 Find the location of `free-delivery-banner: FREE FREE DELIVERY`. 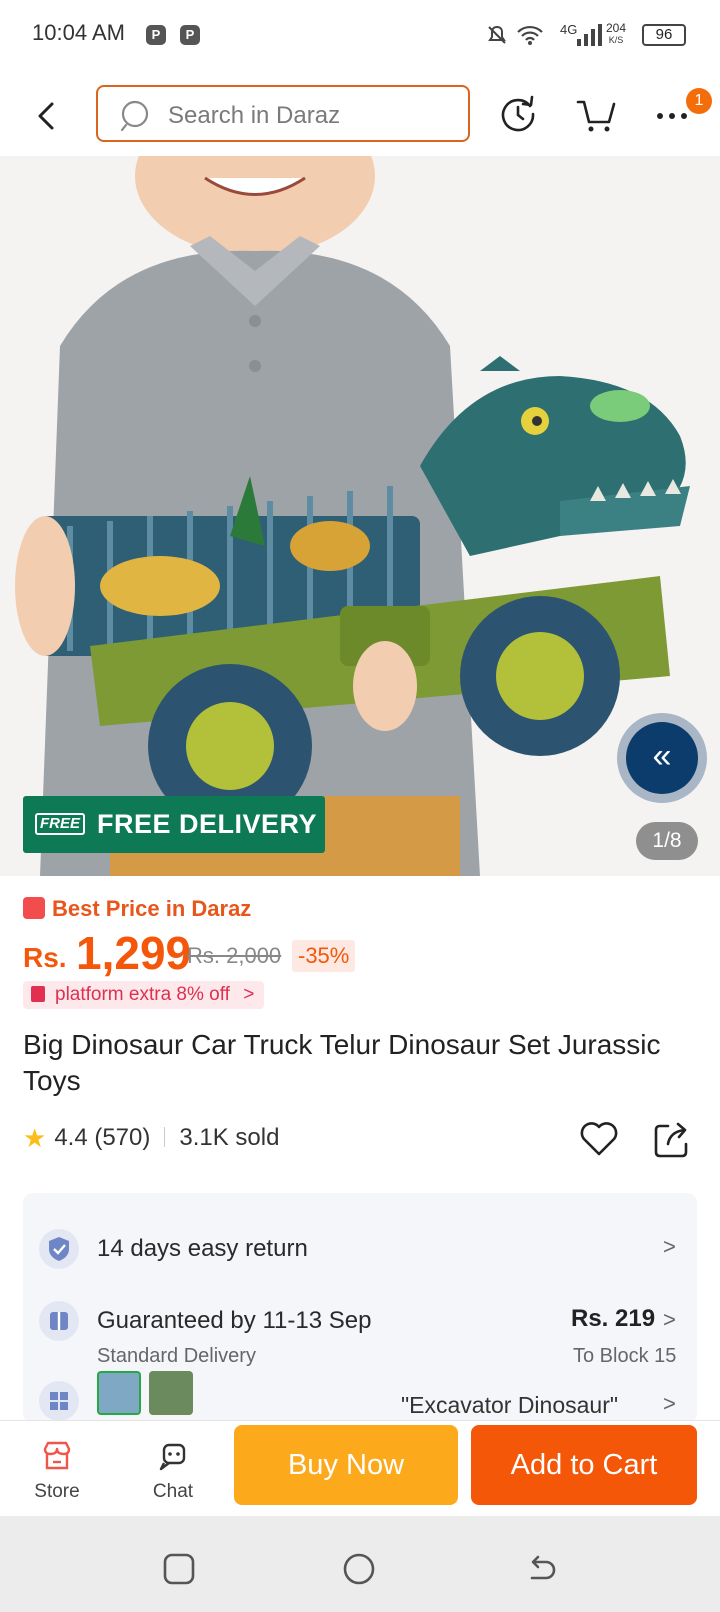

free-delivery-banner: FREE FREE DELIVERY is located at coordinates (174, 824).